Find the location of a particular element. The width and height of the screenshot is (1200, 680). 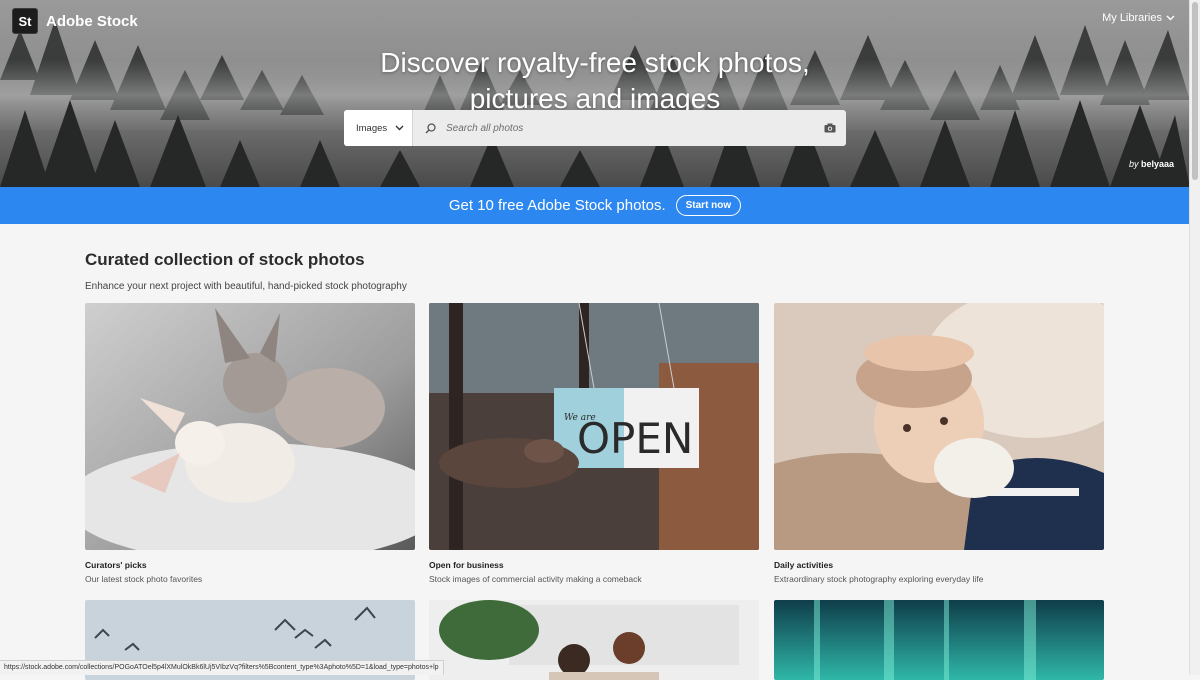

my-libraries-menu: My Libraries is located at coordinates (1138, 18).